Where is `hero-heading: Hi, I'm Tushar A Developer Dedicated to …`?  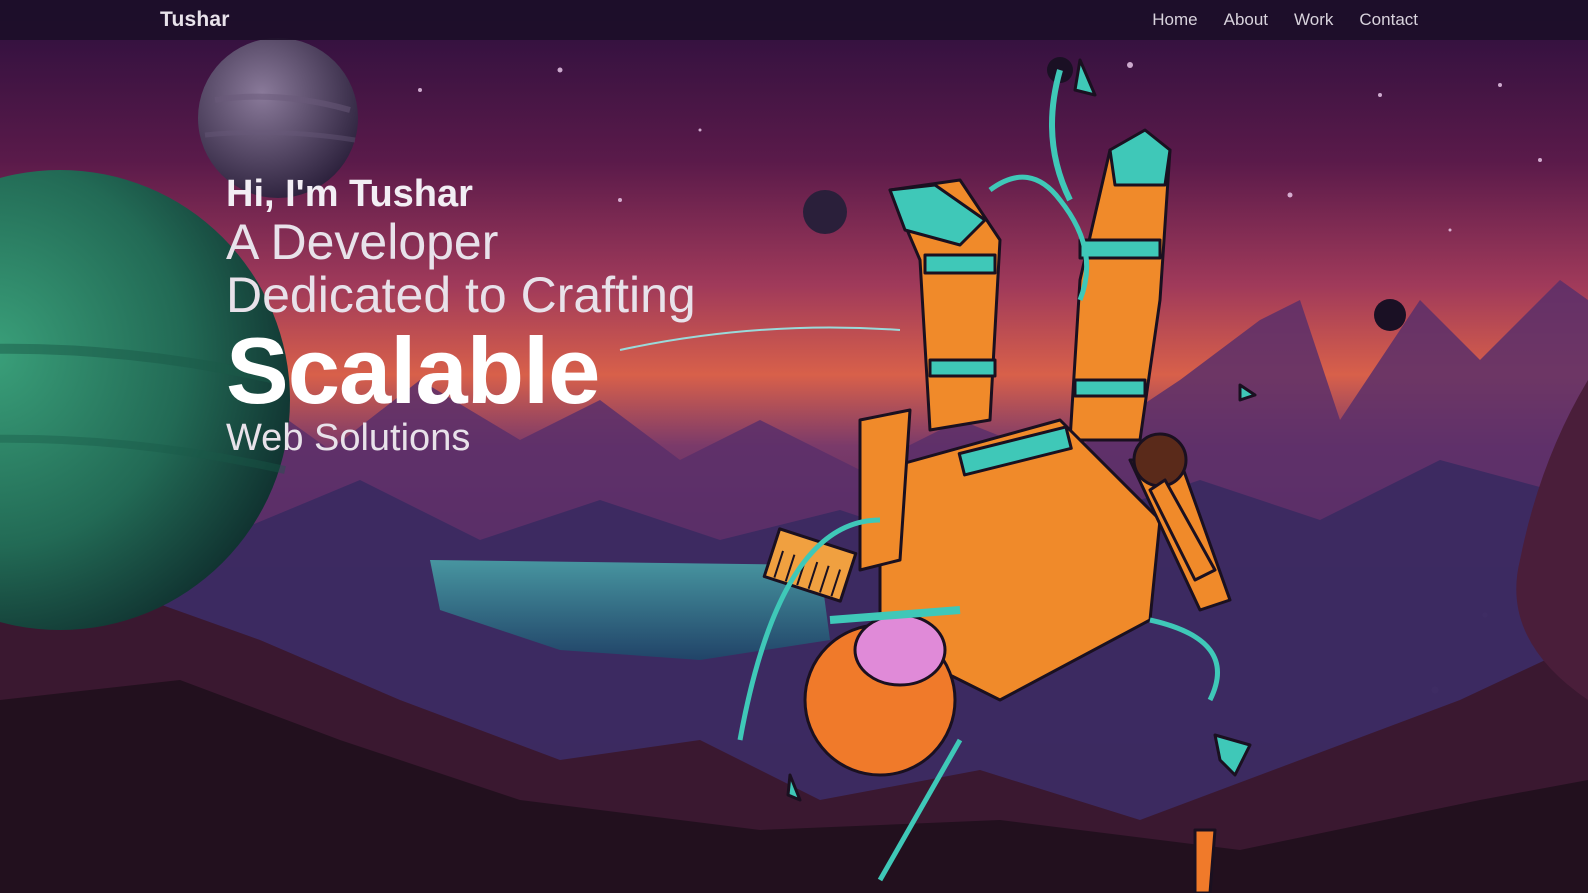
hero-heading: Hi, I'm Tushar A Developer Dedicated to … is located at coordinates (461, 316).